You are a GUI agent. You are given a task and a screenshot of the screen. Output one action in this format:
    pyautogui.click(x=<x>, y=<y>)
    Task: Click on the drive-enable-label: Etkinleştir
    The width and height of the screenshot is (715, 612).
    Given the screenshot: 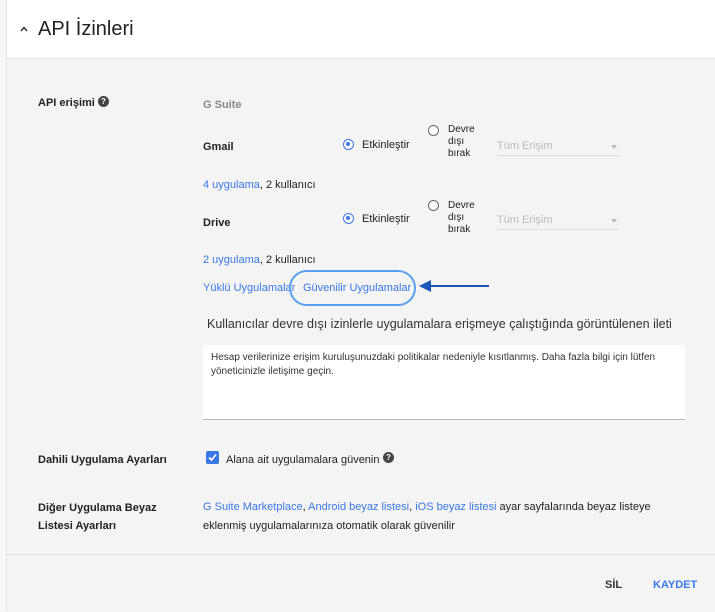 What is the action you would take?
    pyautogui.click(x=386, y=219)
    